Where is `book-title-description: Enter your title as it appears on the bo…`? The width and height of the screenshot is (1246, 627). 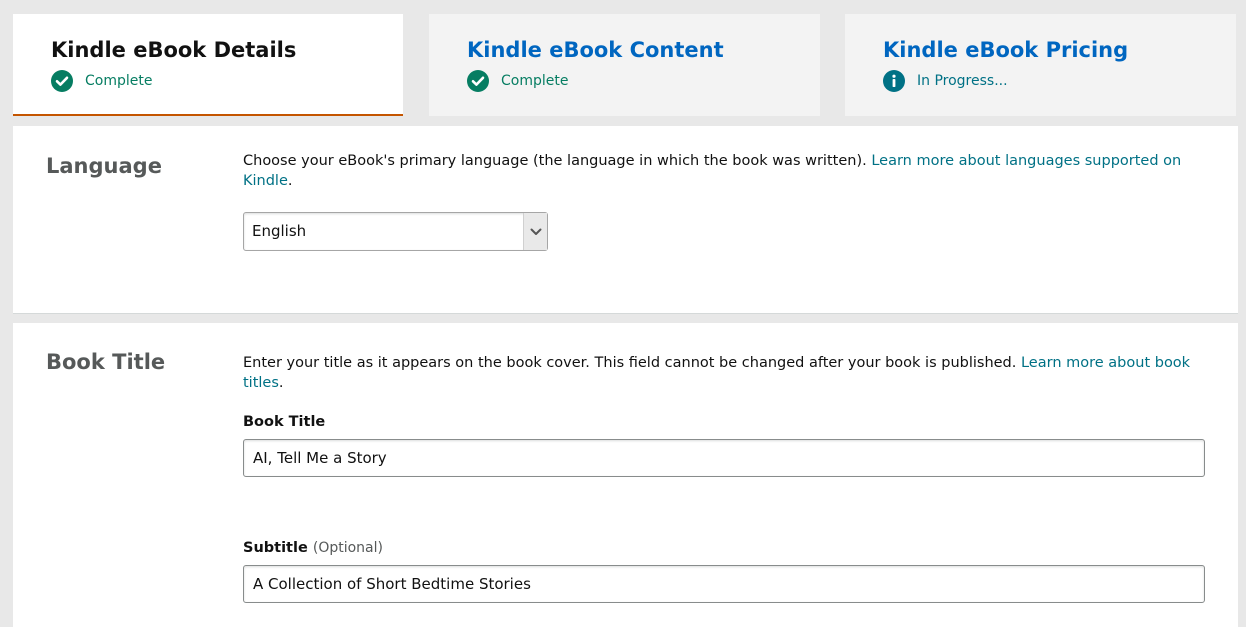 book-title-description: Enter your title as it appears on the bo… is located at coordinates (725, 373).